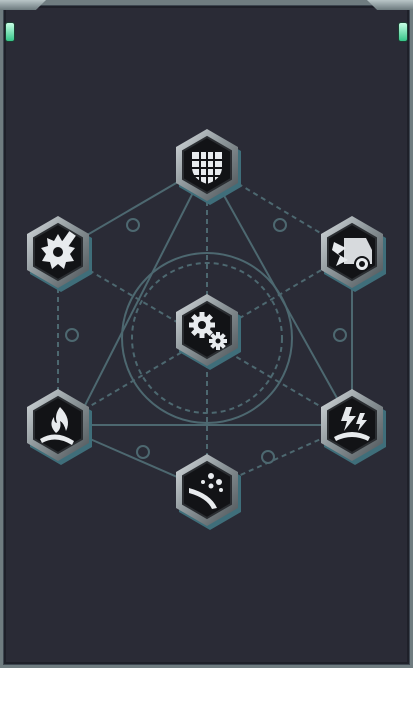  Describe the element at coordinates (59, 254) in the screenshot. I see `skill-node-upper-left` at that location.